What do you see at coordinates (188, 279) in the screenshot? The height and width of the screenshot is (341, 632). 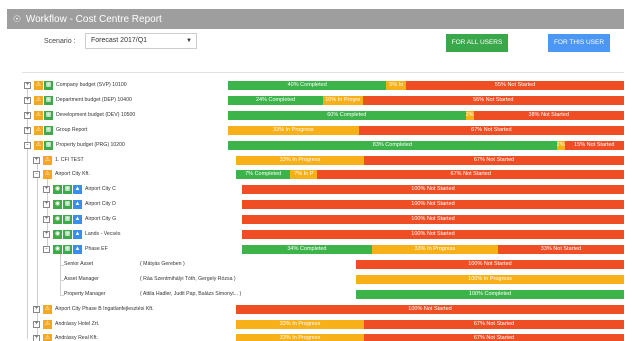 I see `role-assignees: ( Ráa Szentmihályi Tóth, Gergely Rózsa )` at bounding box center [188, 279].